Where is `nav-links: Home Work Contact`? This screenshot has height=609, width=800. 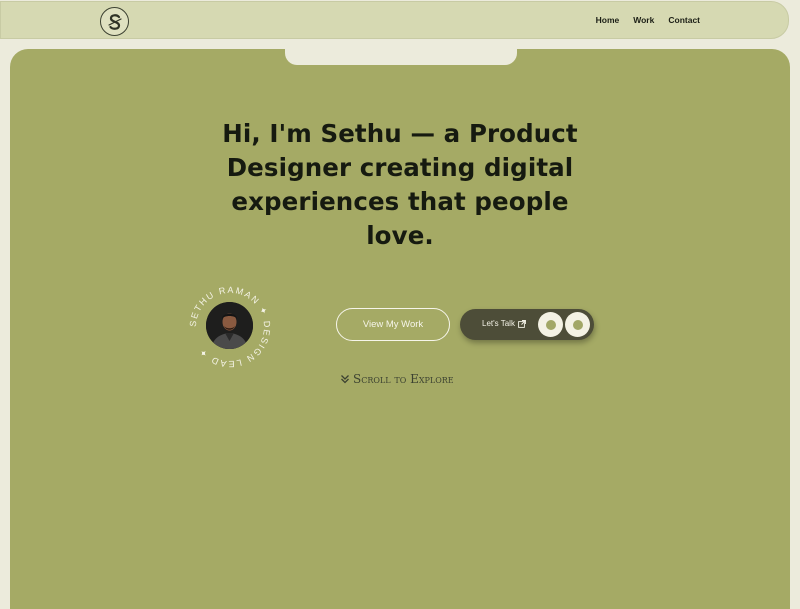 nav-links: Home Work Contact is located at coordinates (648, 20).